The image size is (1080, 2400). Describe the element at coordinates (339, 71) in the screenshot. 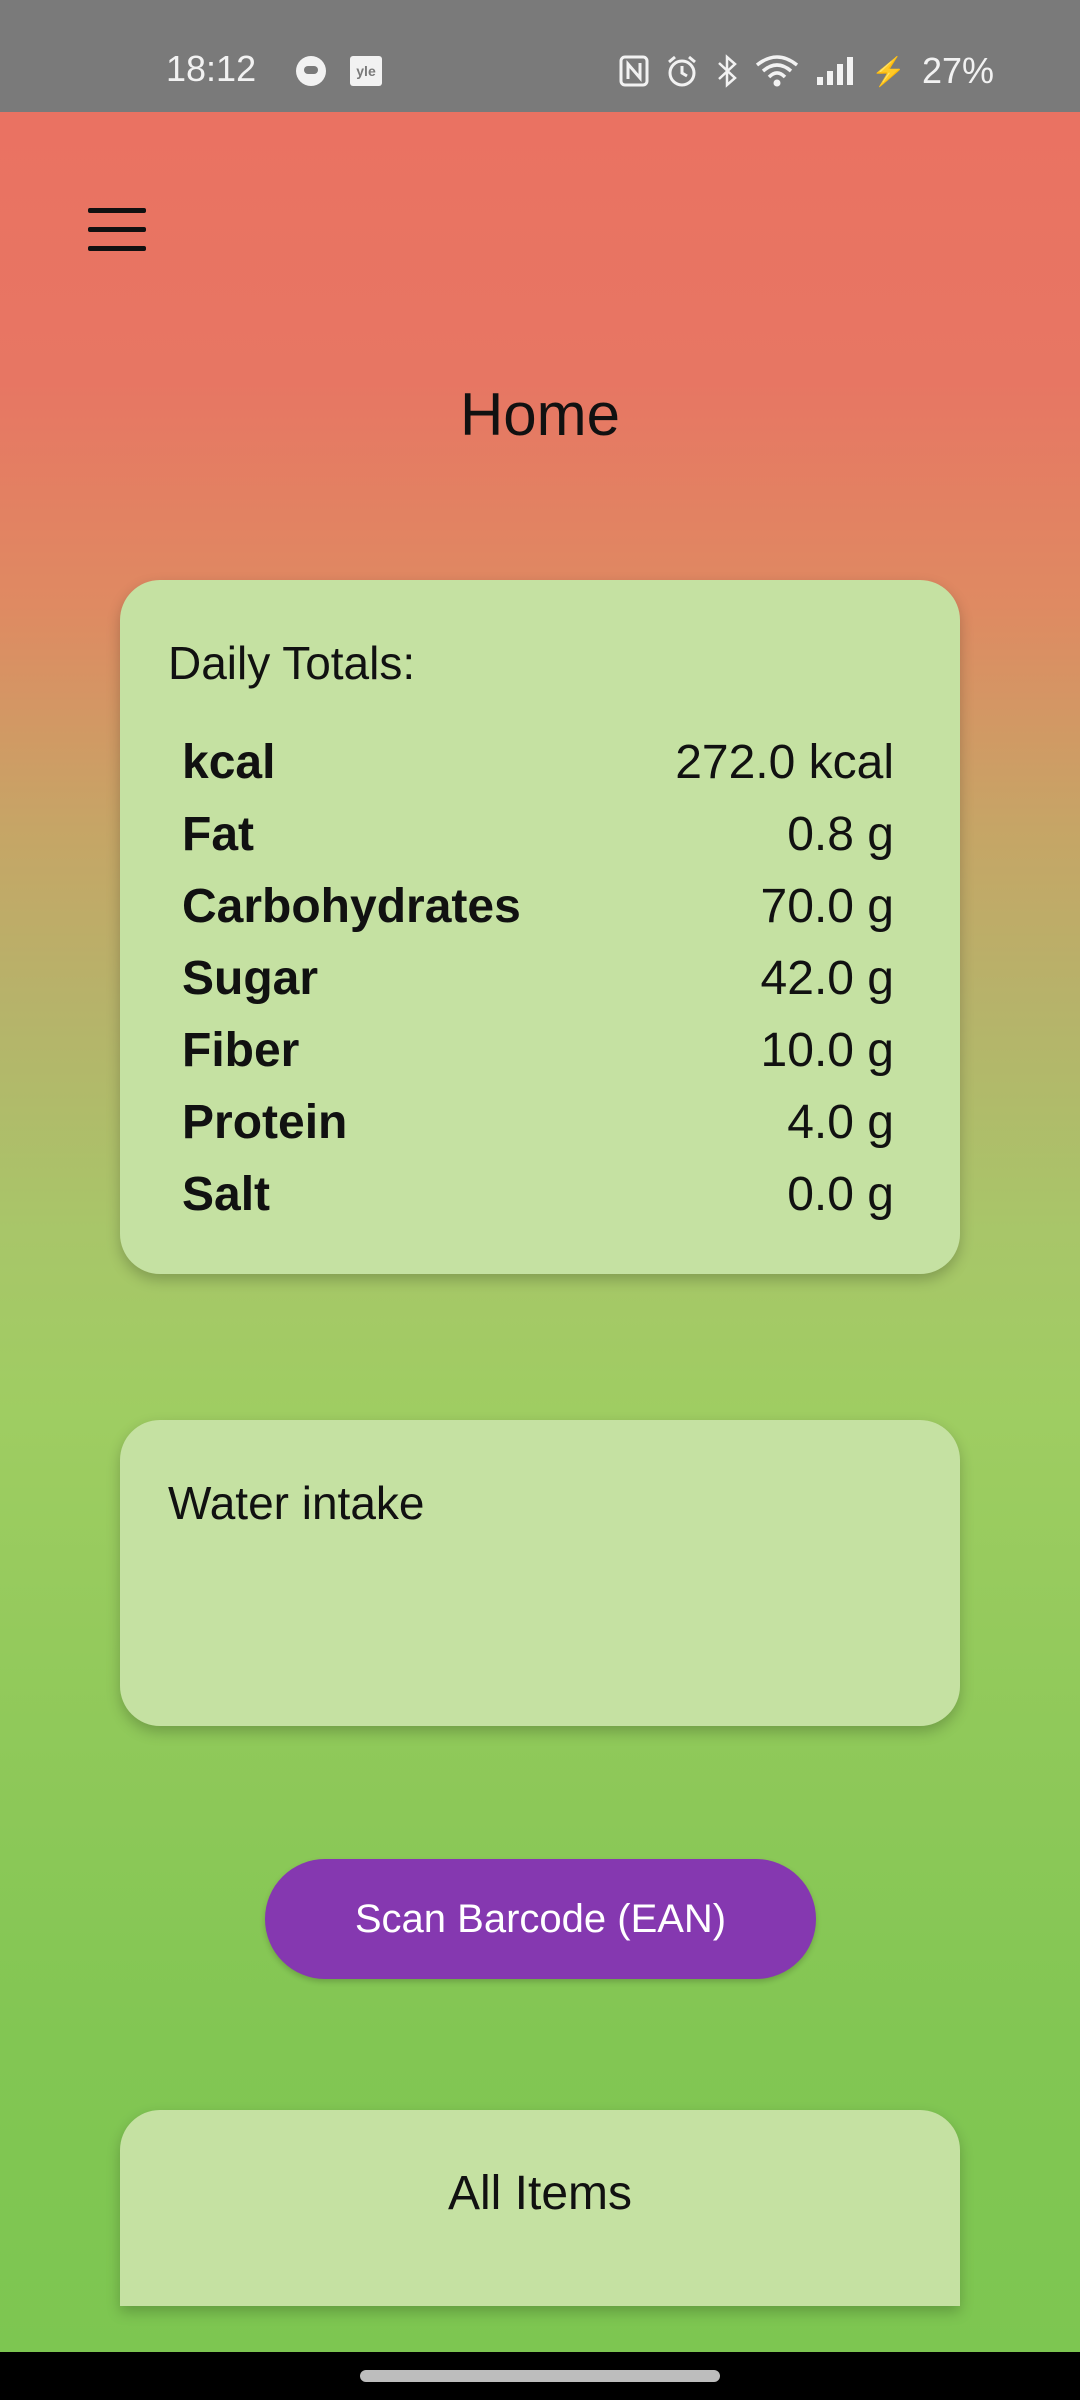

I see `status-left-icons: yle` at that location.